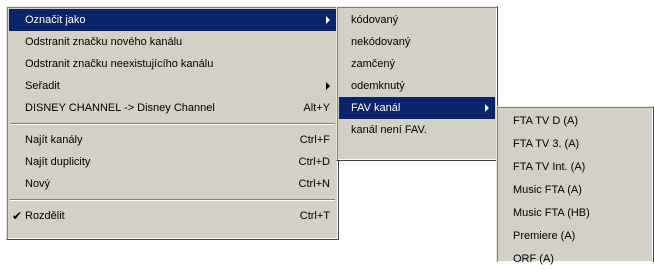 The height and width of the screenshot is (270, 654). Describe the element at coordinates (55, 20) in the screenshot. I see `menu-item-label: Označit jako` at that location.